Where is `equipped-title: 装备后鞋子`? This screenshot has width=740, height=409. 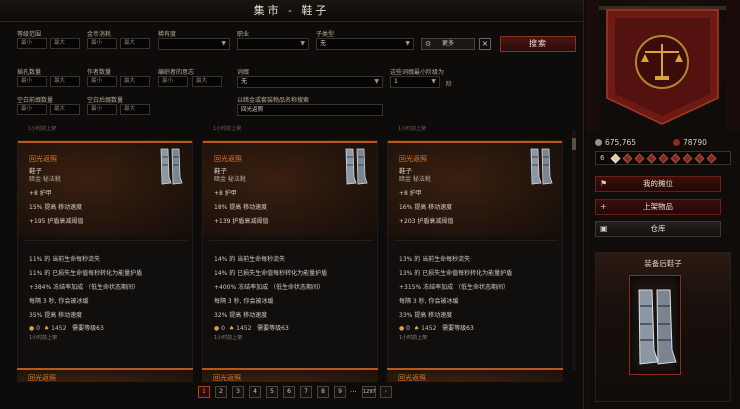
equipped-title: 装备后鞋子 is located at coordinates (663, 263).